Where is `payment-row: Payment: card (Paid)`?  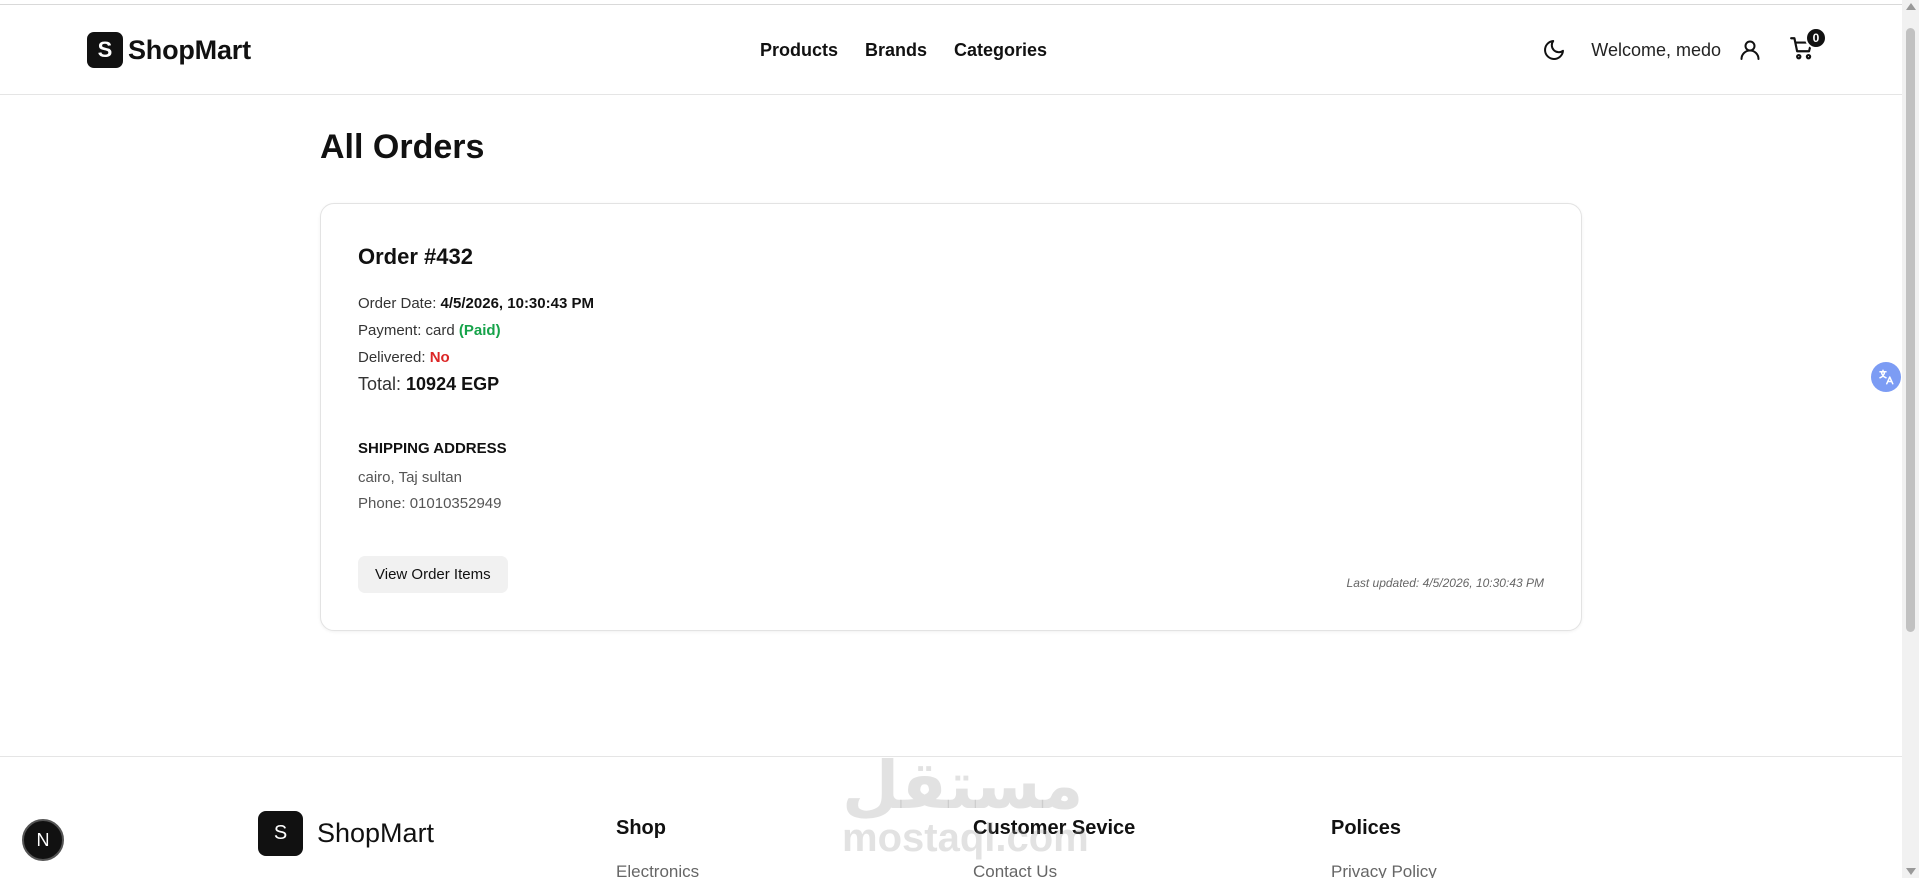 payment-row: Payment: card (Paid) is located at coordinates (429, 330).